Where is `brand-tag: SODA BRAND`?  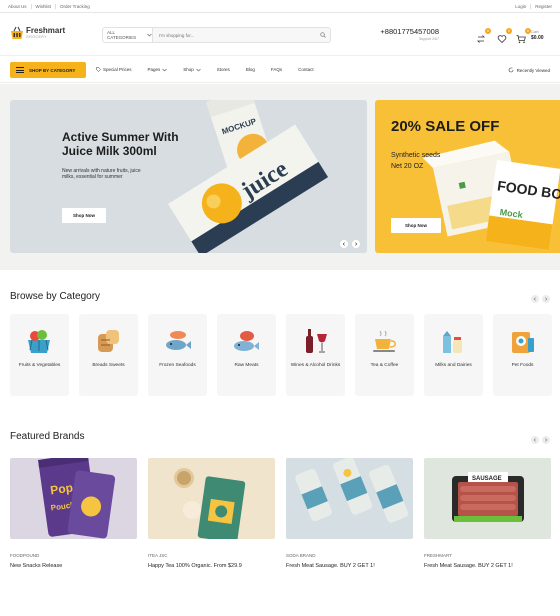 brand-tag: SODA BRAND is located at coordinates (301, 555).